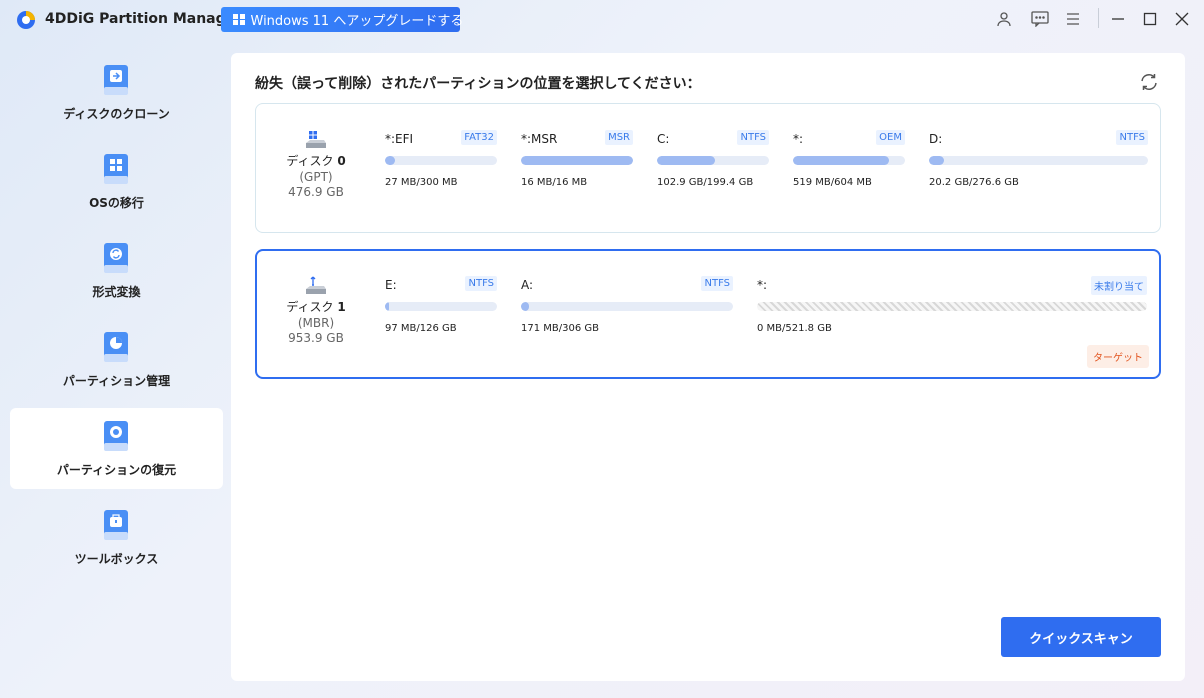  I want to click on filesystem-badge: 未割り当て, so click(1119, 285).